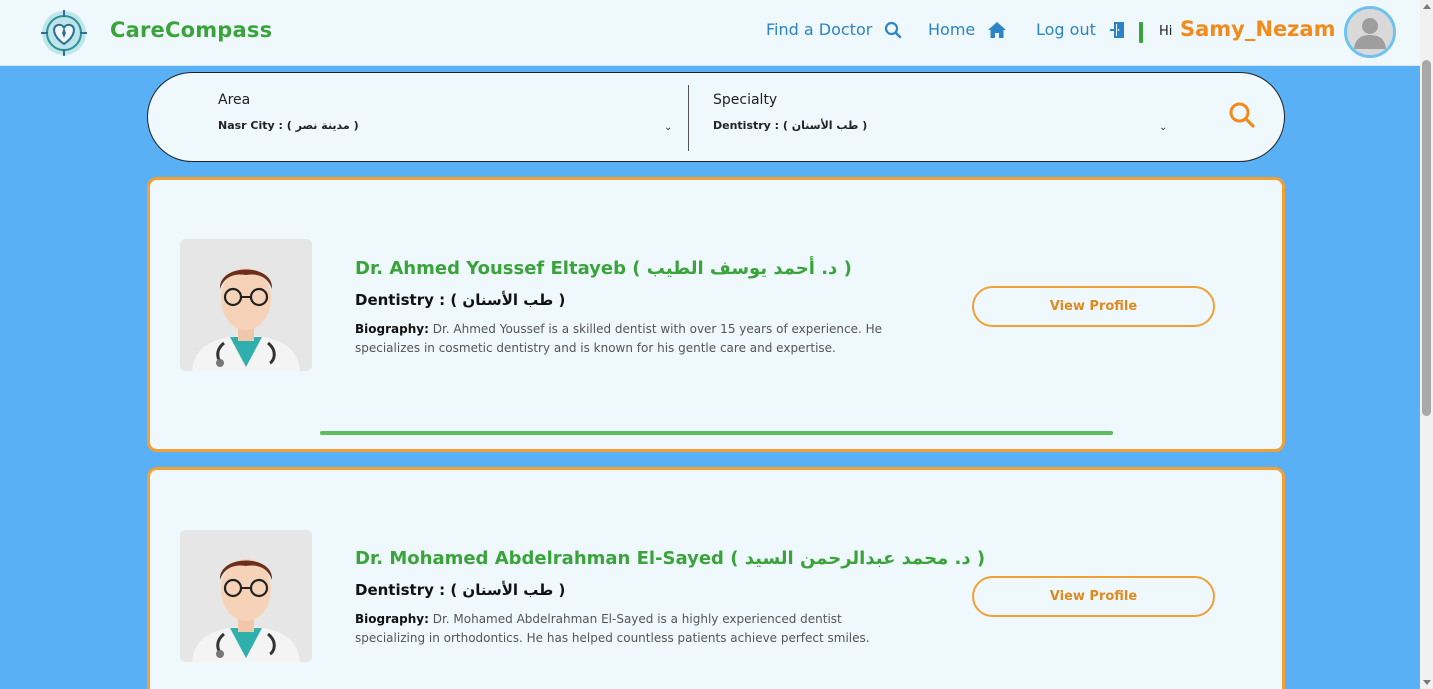  What do you see at coordinates (1427, 682) in the screenshot?
I see `scroll-down-arrow-icon` at bounding box center [1427, 682].